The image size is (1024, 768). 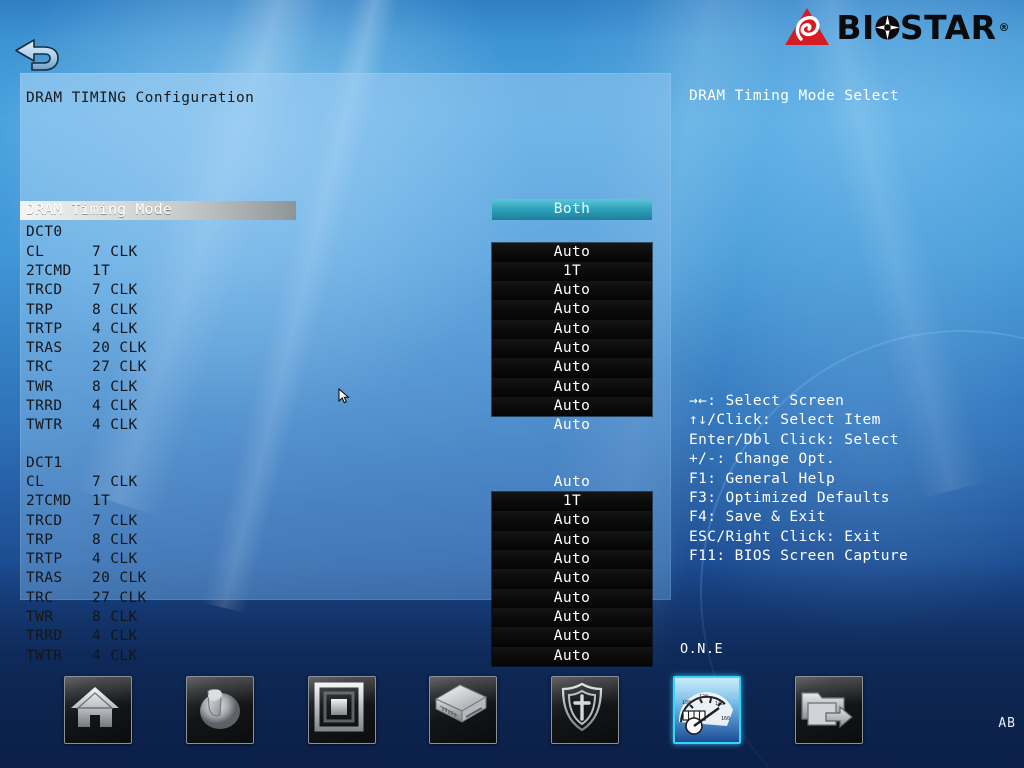 What do you see at coordinates (44, 406) in the screenshot?
I see `setting-row-label: TRRD` at bounding box center [44, 406].